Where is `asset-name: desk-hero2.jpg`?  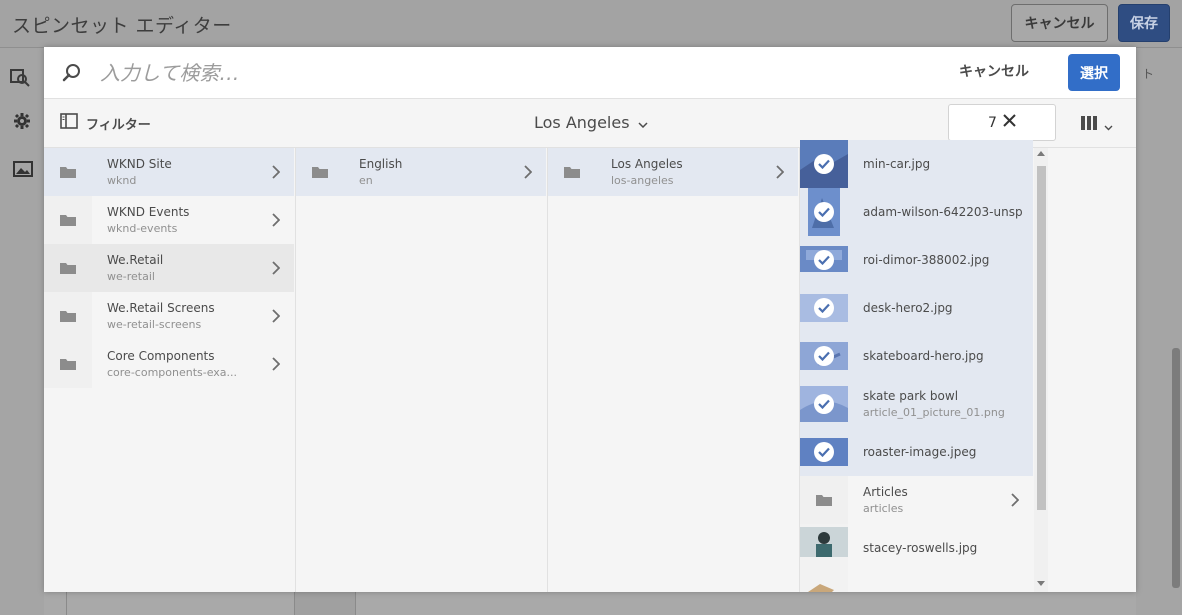
asset-name: desk-hero2.jpg is located at coordinates (908, 308).